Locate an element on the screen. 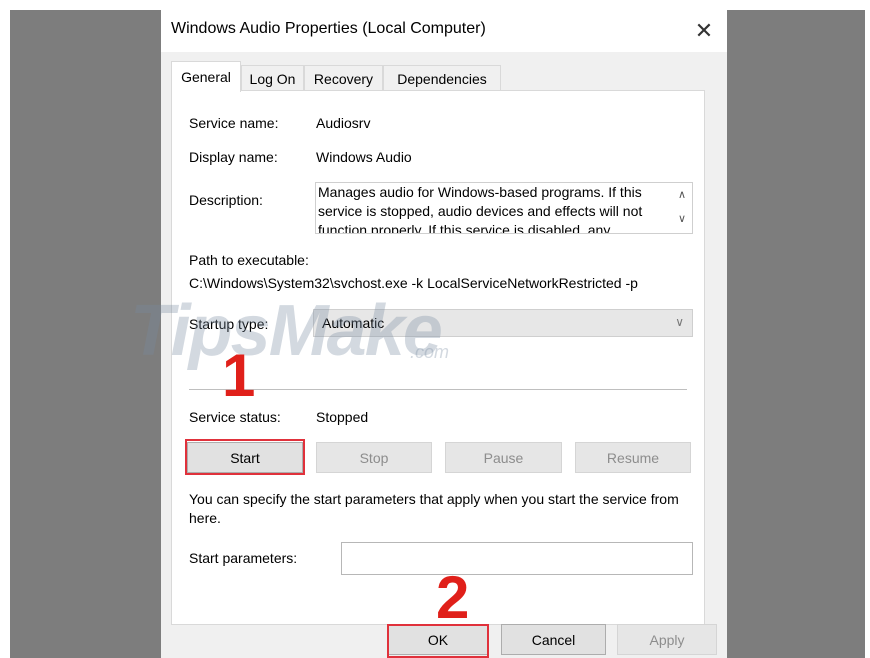  cancel-button: Cancel is located at coordinates (553, 639).